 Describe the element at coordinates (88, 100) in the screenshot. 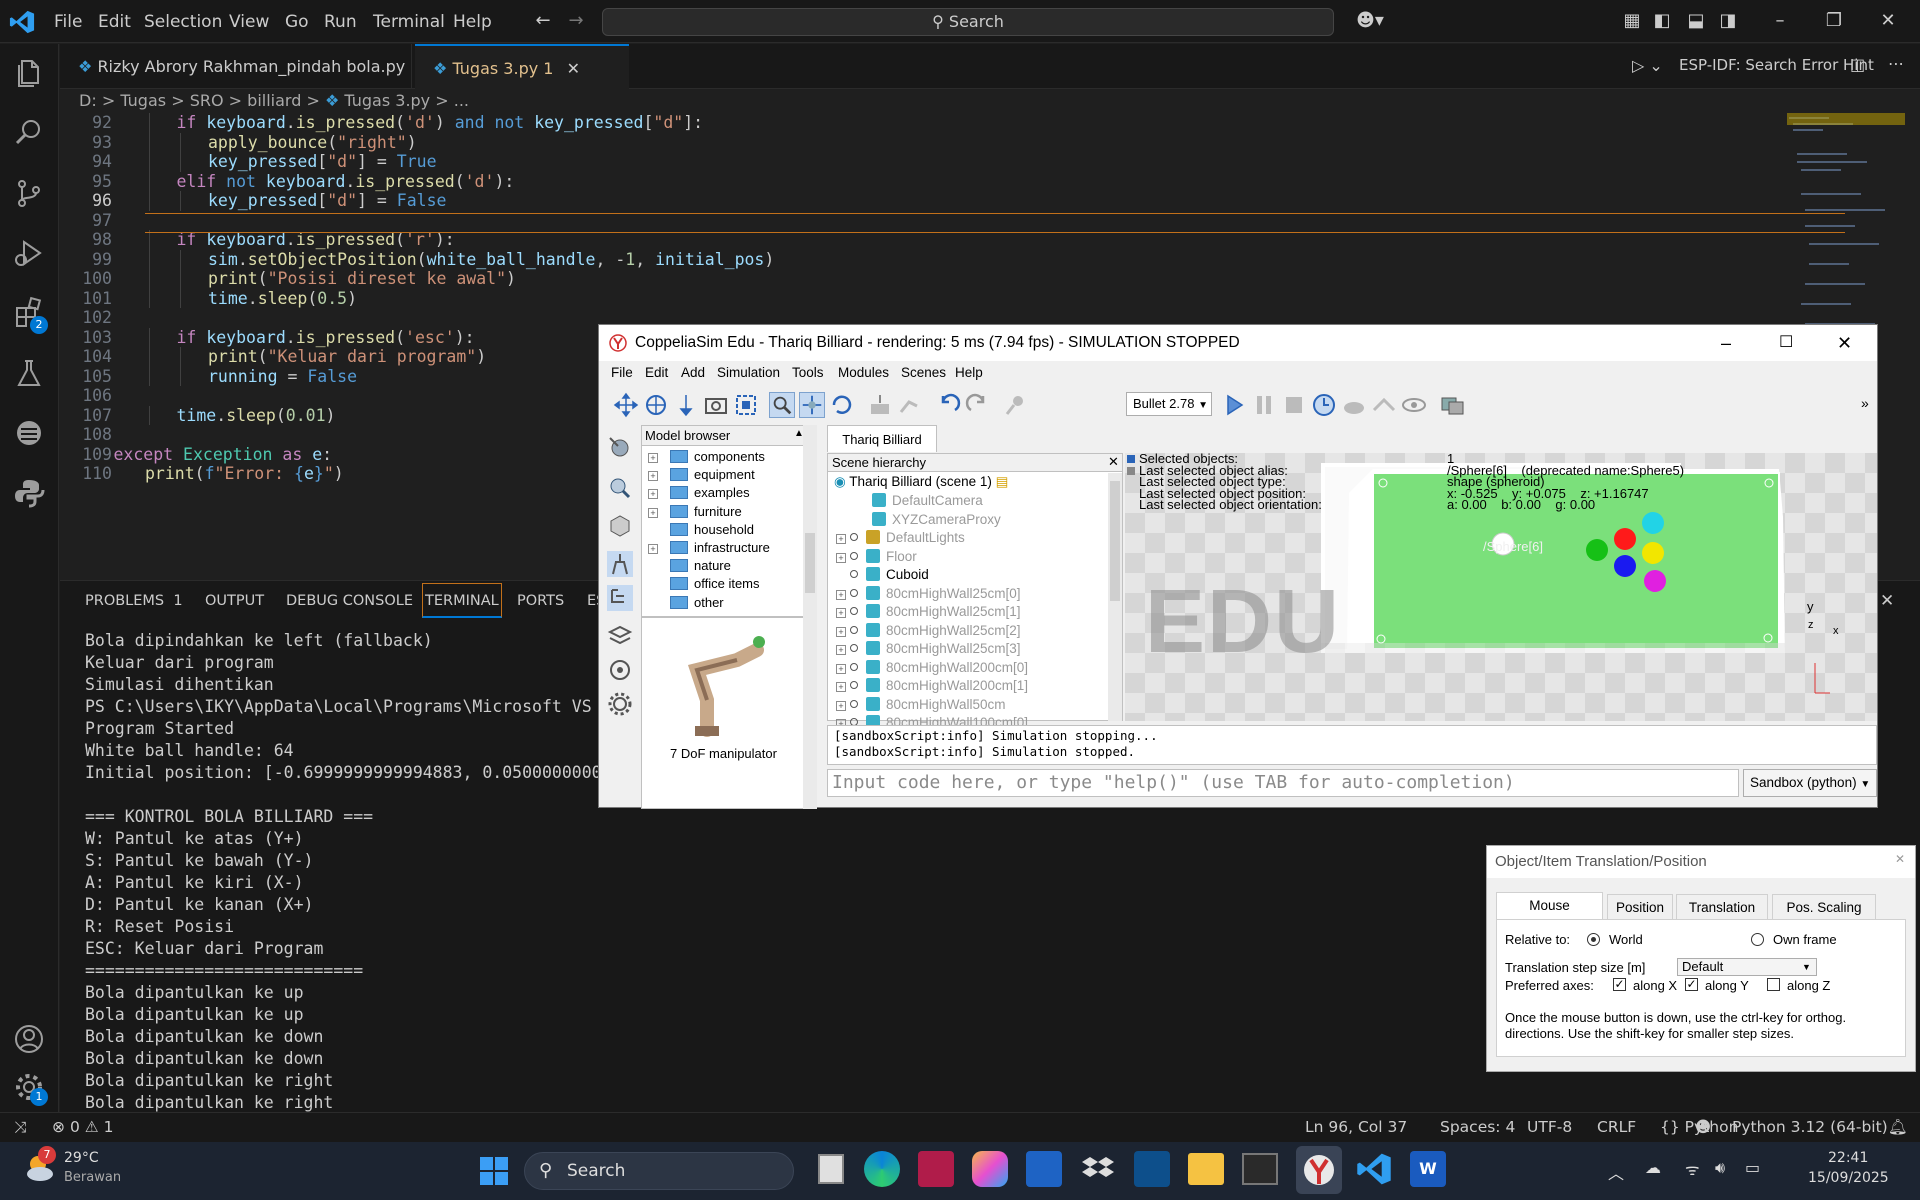

I see `breadcrumb-drive: D:` at that location.